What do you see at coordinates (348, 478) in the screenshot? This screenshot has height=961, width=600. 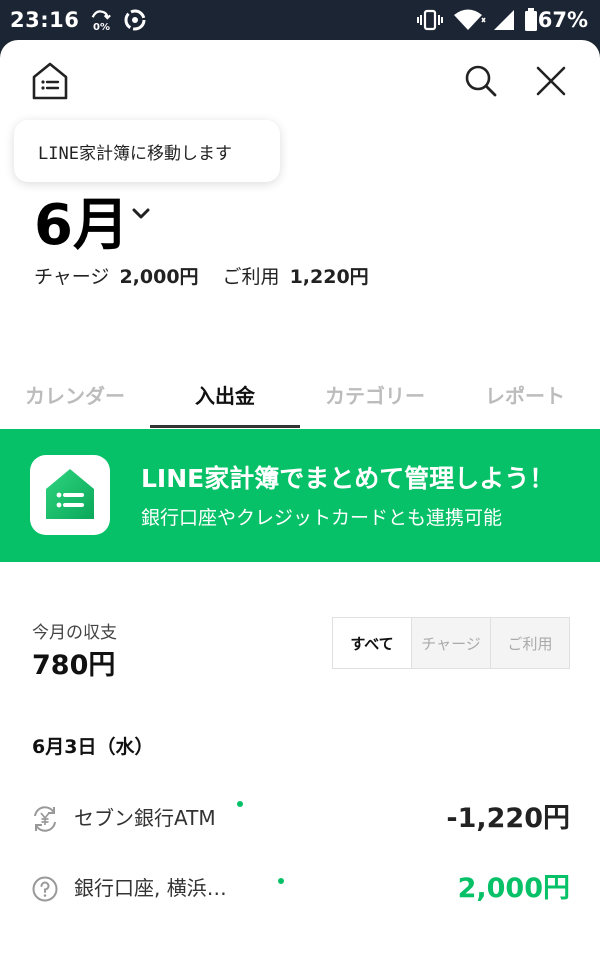 I see `banner-title: LINE家計簿でまとめて管理しよう！` at bounding box center [348, 478].